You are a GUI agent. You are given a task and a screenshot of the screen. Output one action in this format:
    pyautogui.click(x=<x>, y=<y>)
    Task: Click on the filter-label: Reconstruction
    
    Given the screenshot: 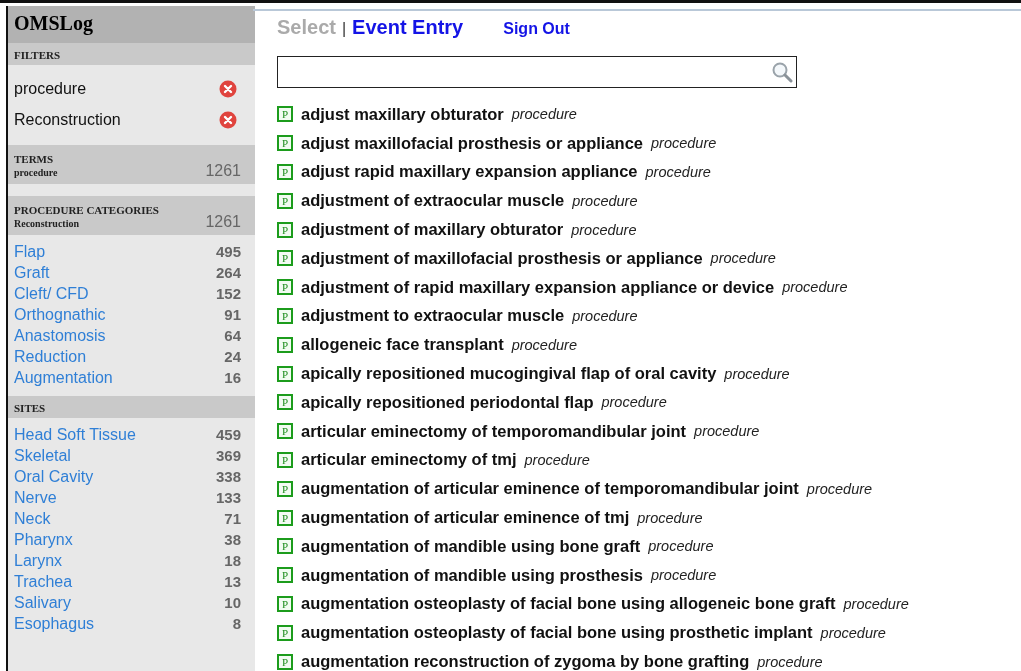 What is the action you would take?
    pyautogui.click(x=67, y=119)
    